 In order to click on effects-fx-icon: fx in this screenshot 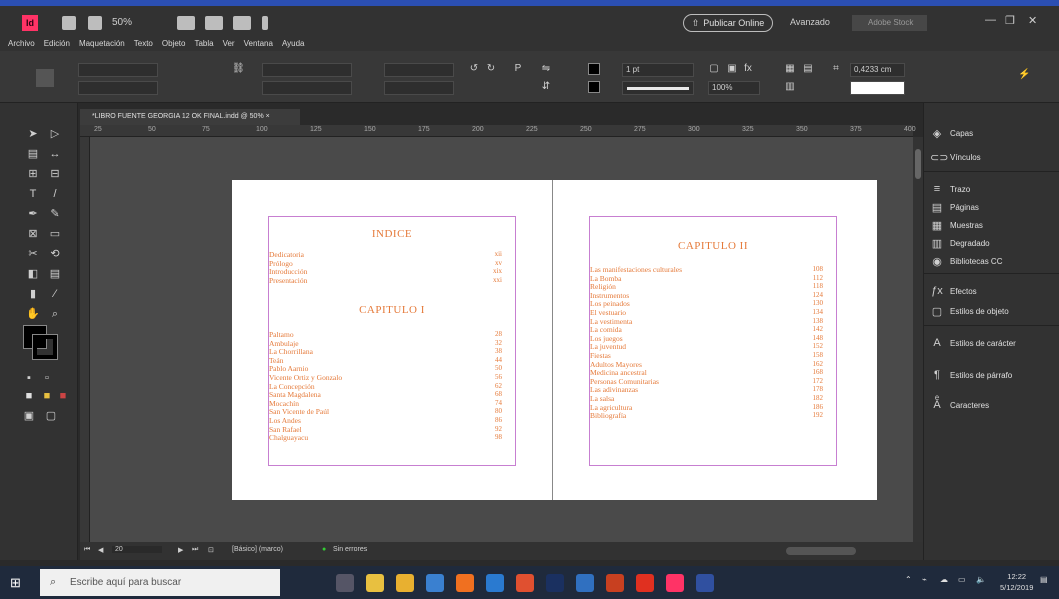, I will do `click(748, 69)`.